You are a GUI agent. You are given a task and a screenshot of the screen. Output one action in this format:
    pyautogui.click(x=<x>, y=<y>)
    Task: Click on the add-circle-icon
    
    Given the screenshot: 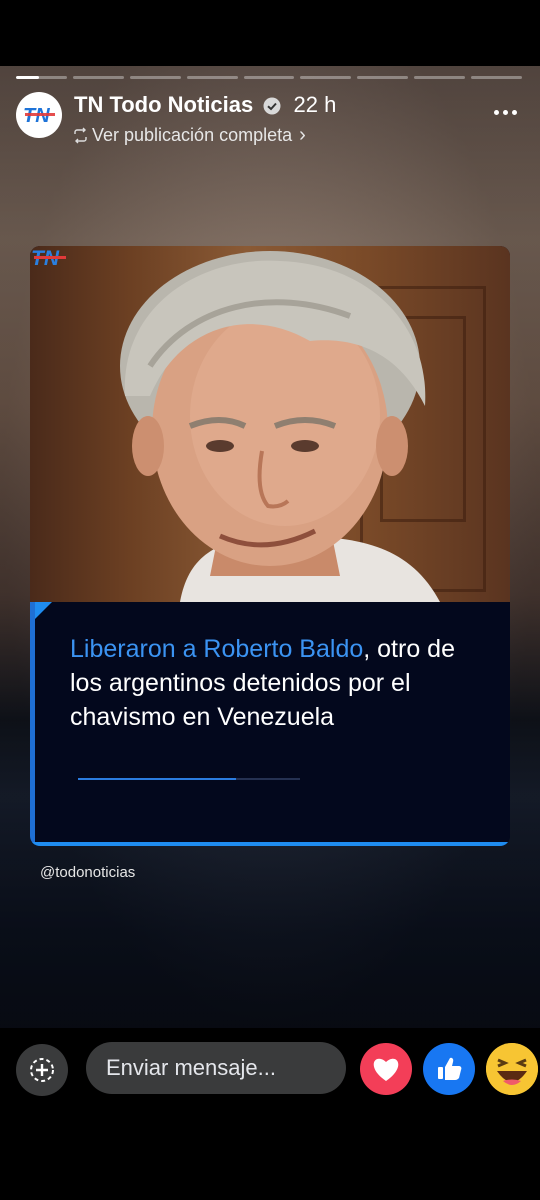 What is the action you would take?
    pyautogui.click(x=42, y=1070)
    